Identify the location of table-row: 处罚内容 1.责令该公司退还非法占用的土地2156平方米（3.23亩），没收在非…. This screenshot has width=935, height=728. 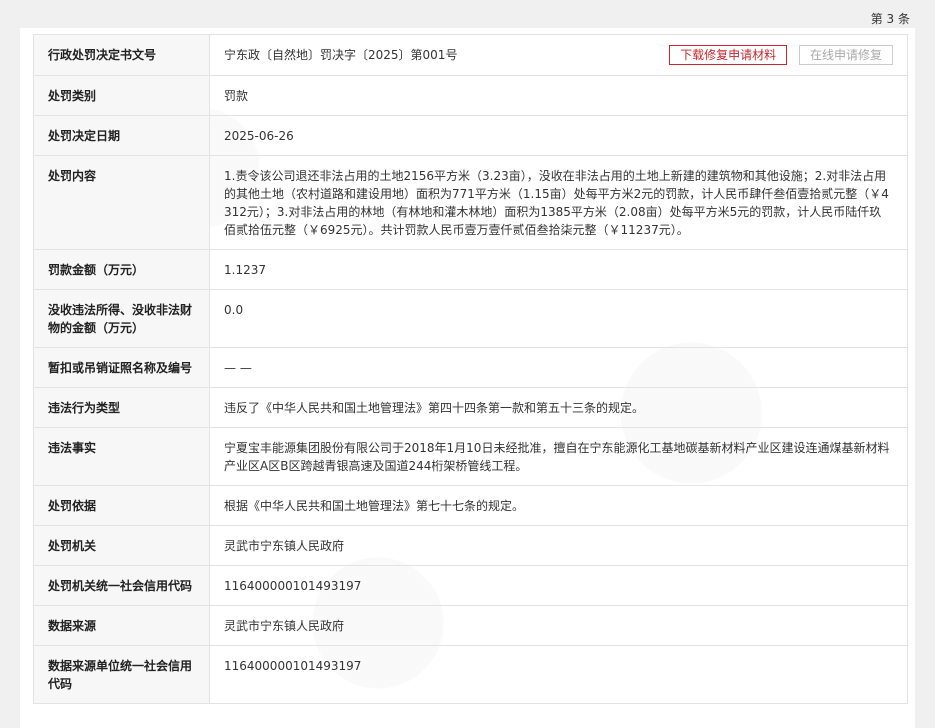
(470, 202).